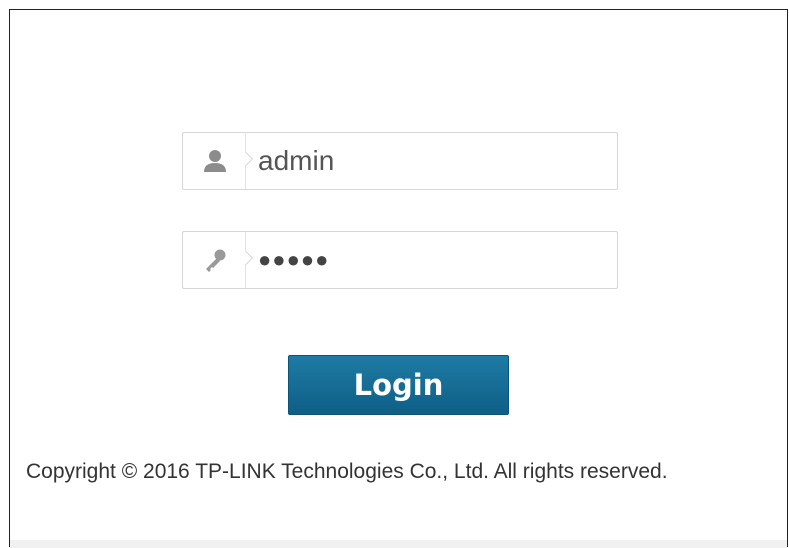 The width and height of the screenshot is (789, 548). Describe the element at coordinates (398, 385) in the screenshot. I see `login-button: Login` at that location.